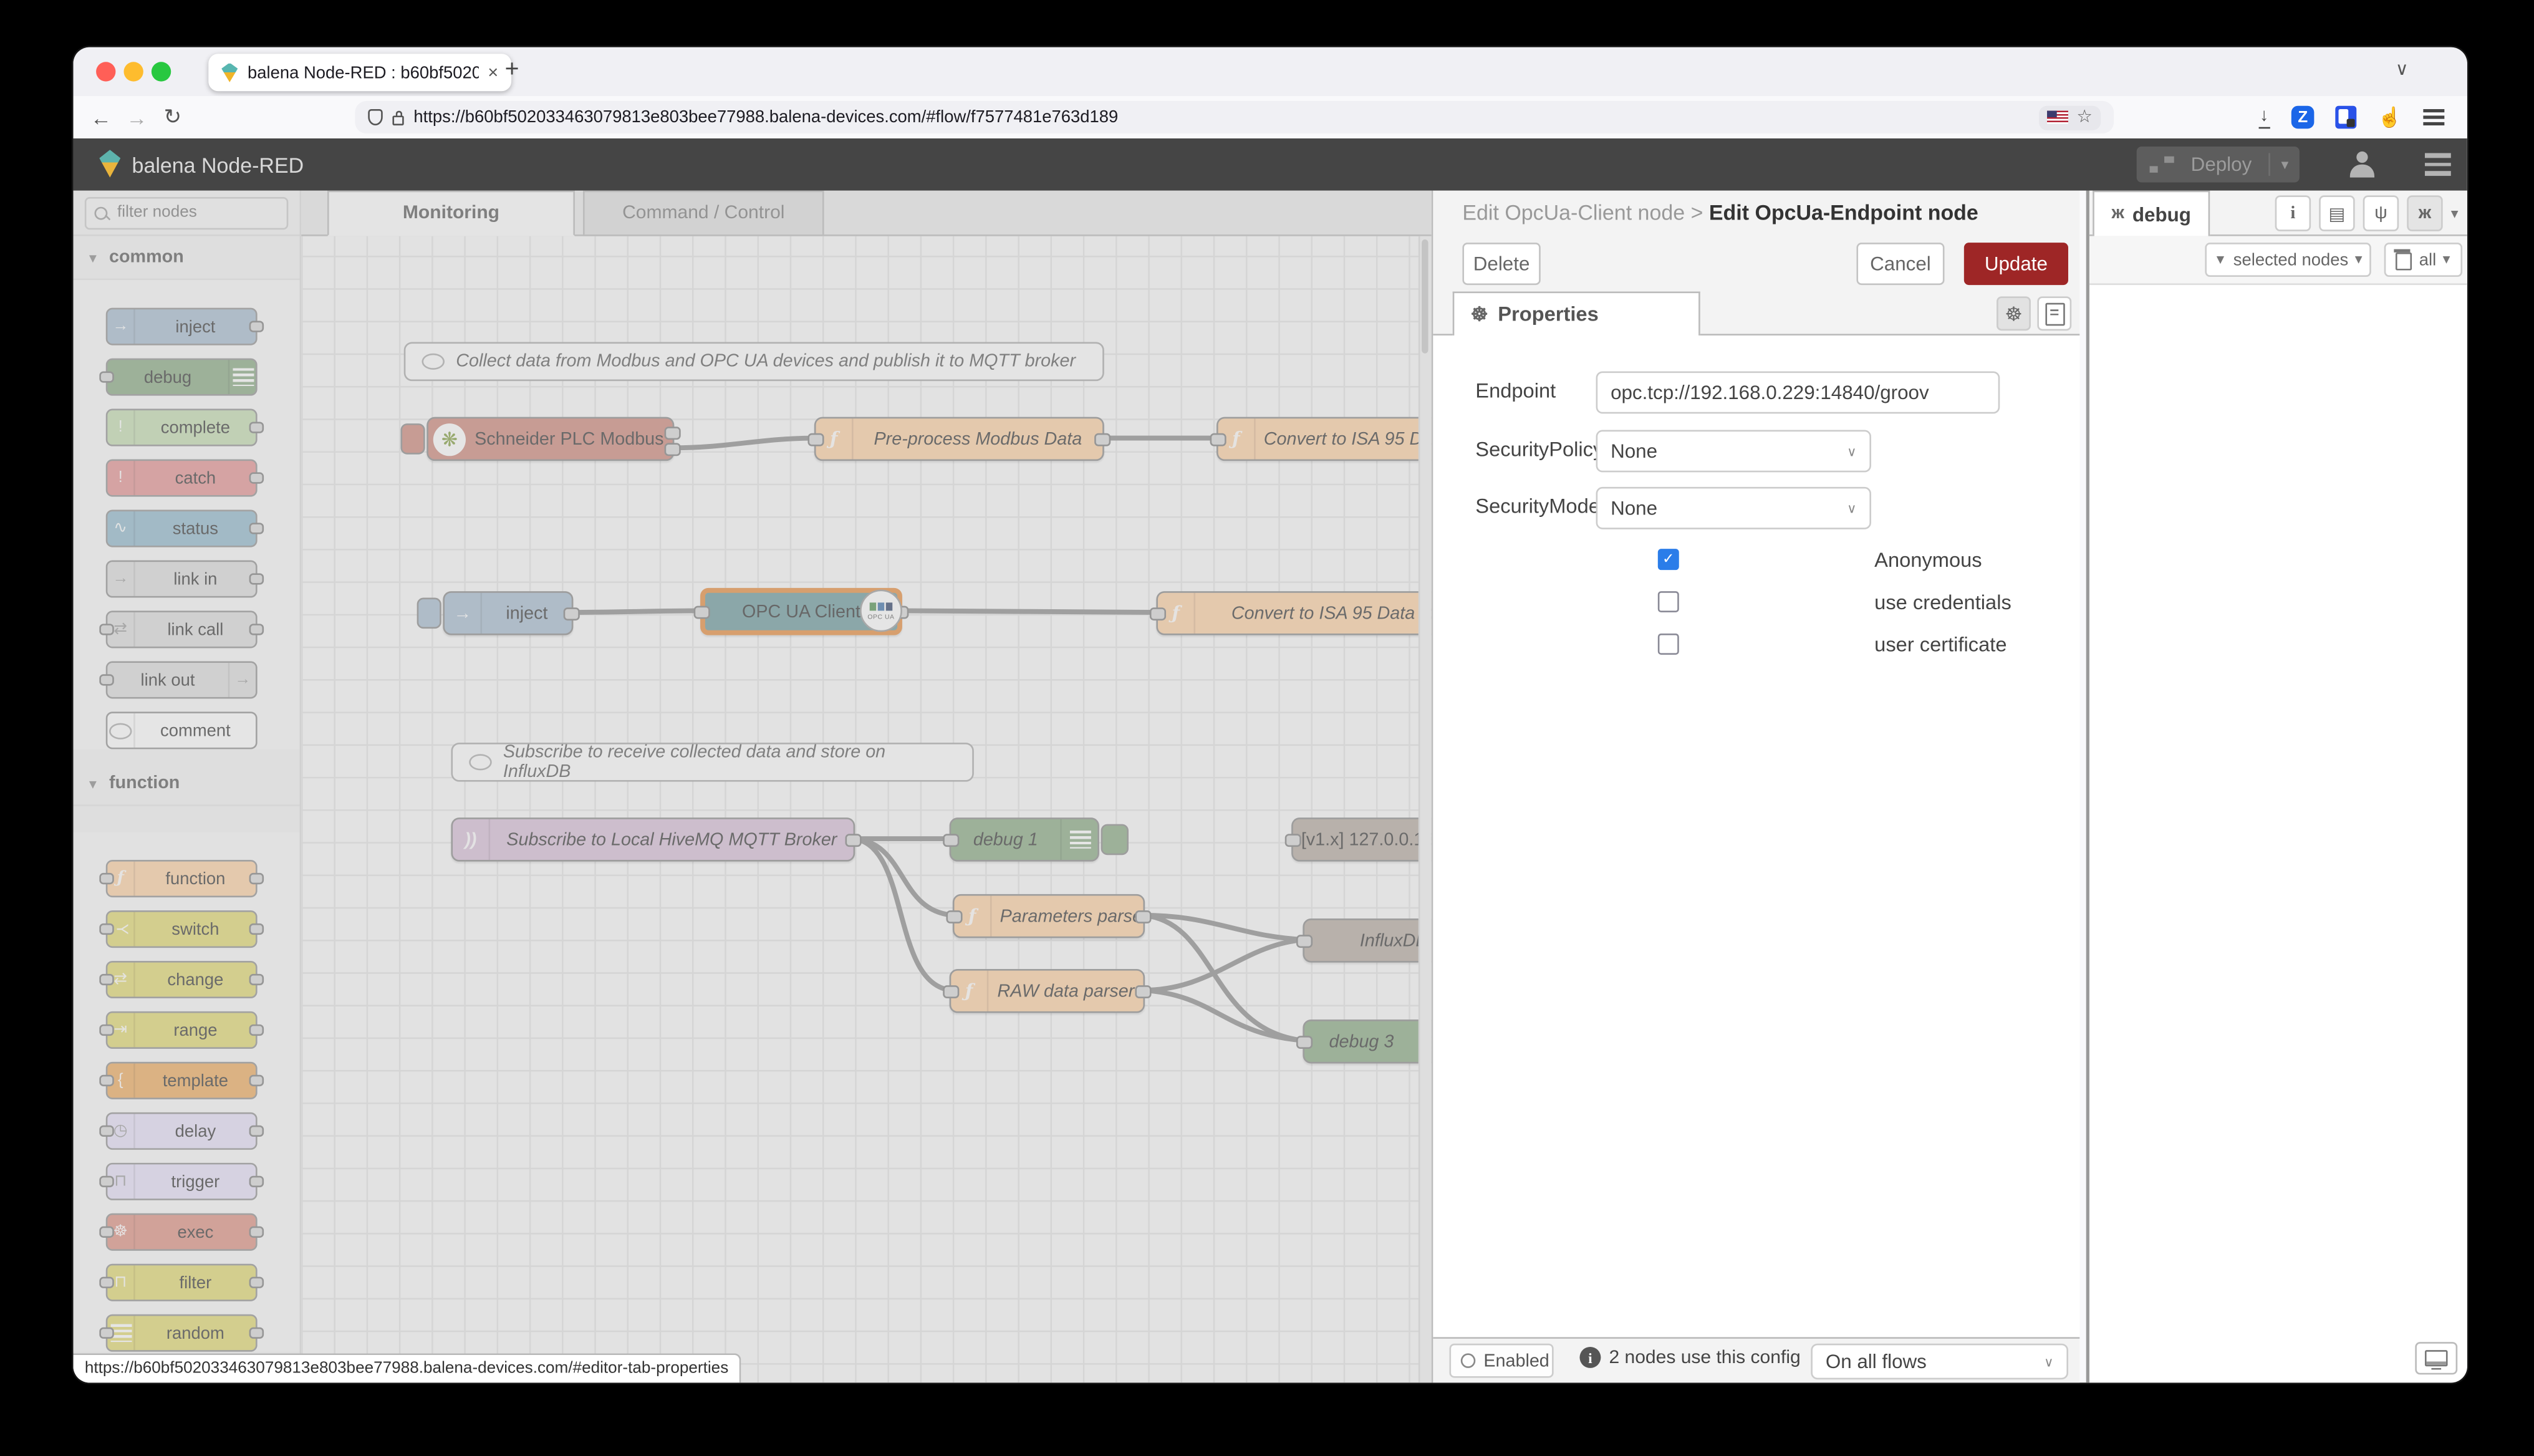  What do you see at coordinates (2058, 117) in the screenshot?
I see `us-flag-icon` at bounding box center [2058, 117].